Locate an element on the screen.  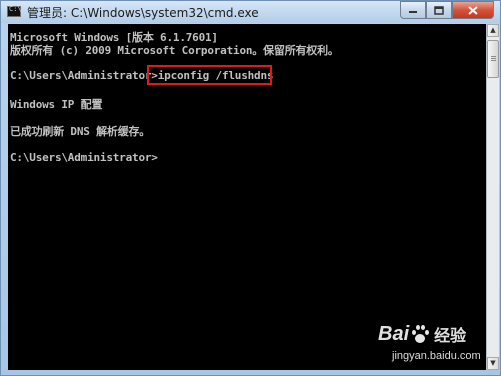
baidu-paw-icon is located at coordinates (420, 334).